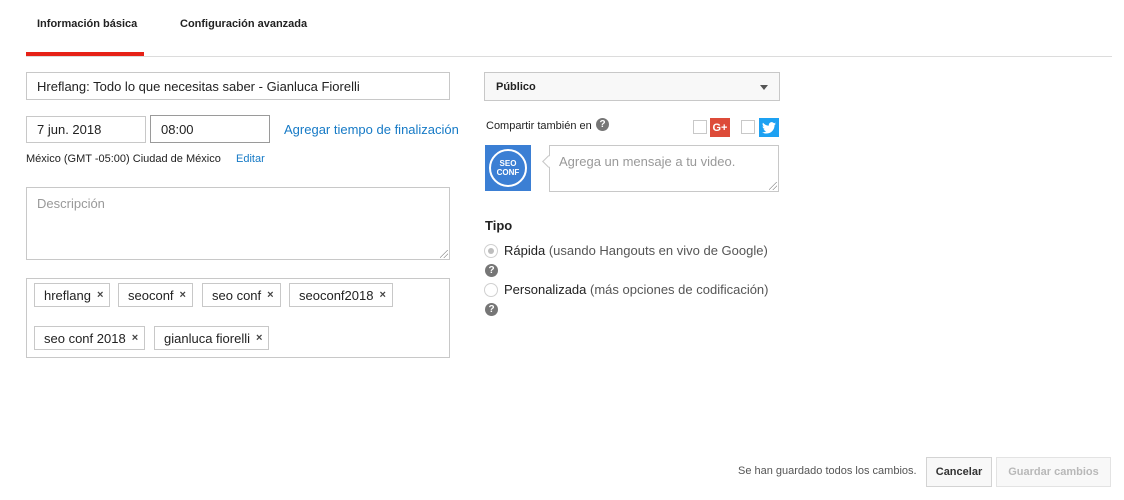 This screenshot has height=500, width=1124. I want to click on type-personalizada-help-icon: ?, so click(491, 309).